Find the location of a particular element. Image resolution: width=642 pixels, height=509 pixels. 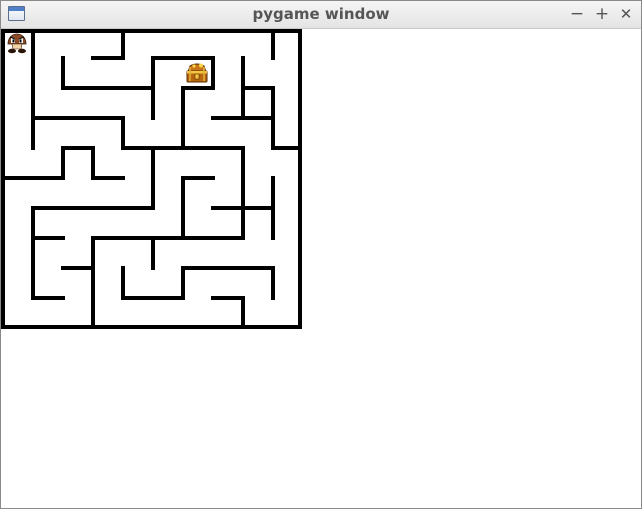

close-button: ✕ is located at coordinates (626, 14).